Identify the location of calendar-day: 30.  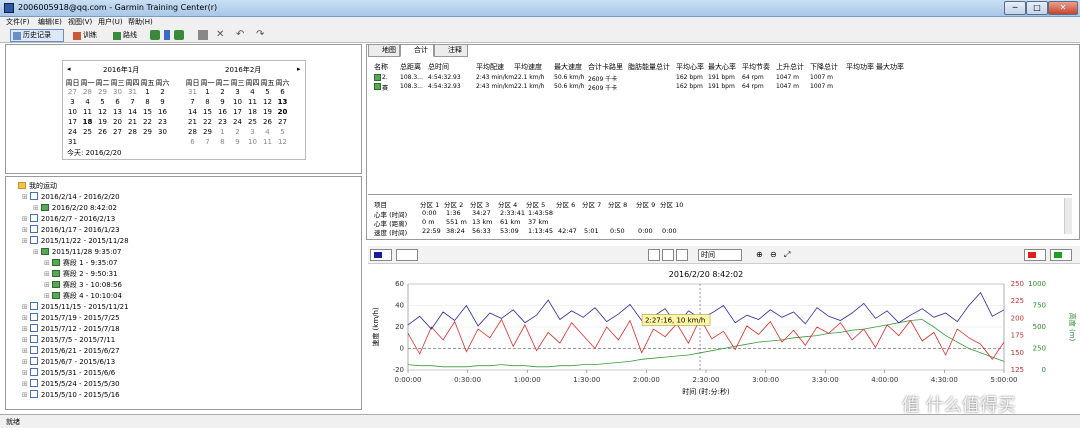
(117, 93).